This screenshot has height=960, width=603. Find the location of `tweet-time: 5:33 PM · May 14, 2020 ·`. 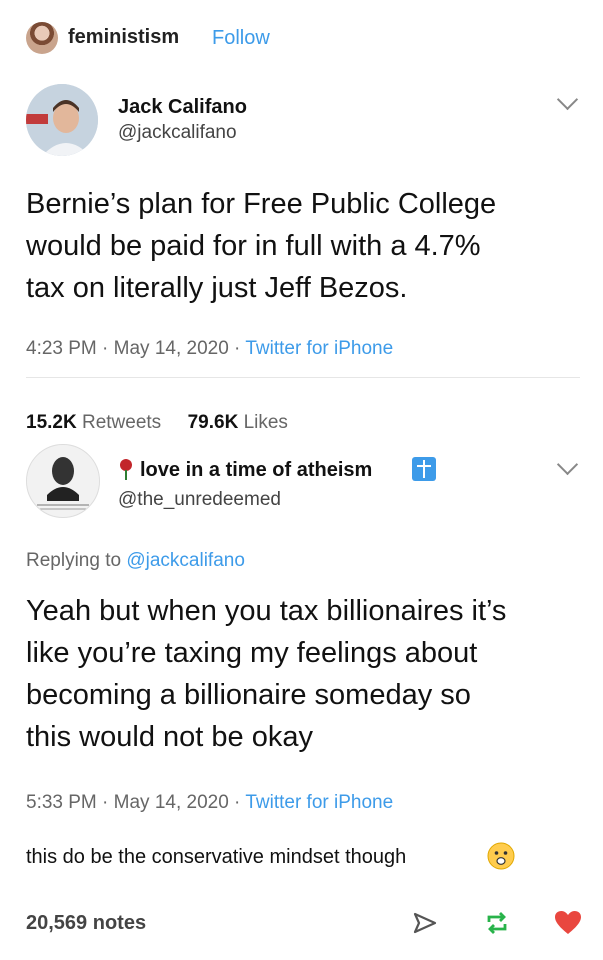

tweet-time: 5:33 PM · May 14, 2020 · is located at coordinates (136, 802).